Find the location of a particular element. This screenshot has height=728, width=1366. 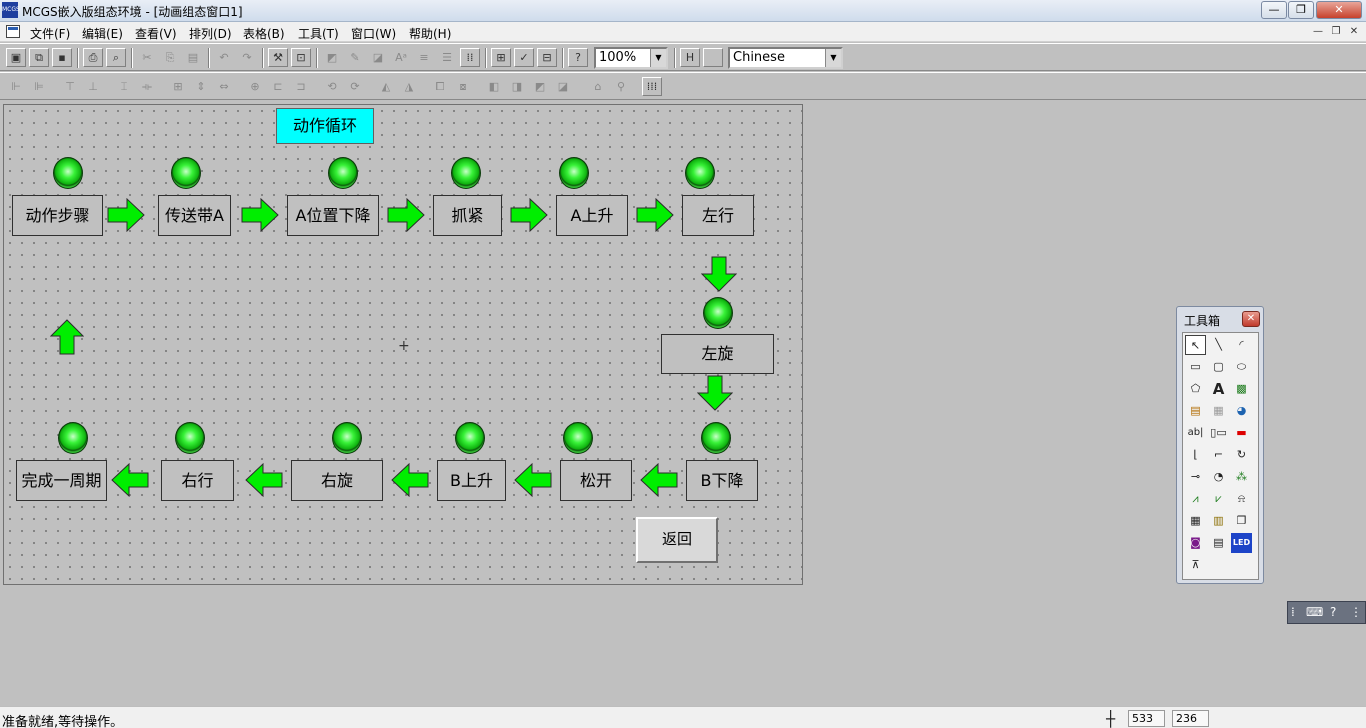

redo-icon: ↷ is located at coordinates (247, 57).